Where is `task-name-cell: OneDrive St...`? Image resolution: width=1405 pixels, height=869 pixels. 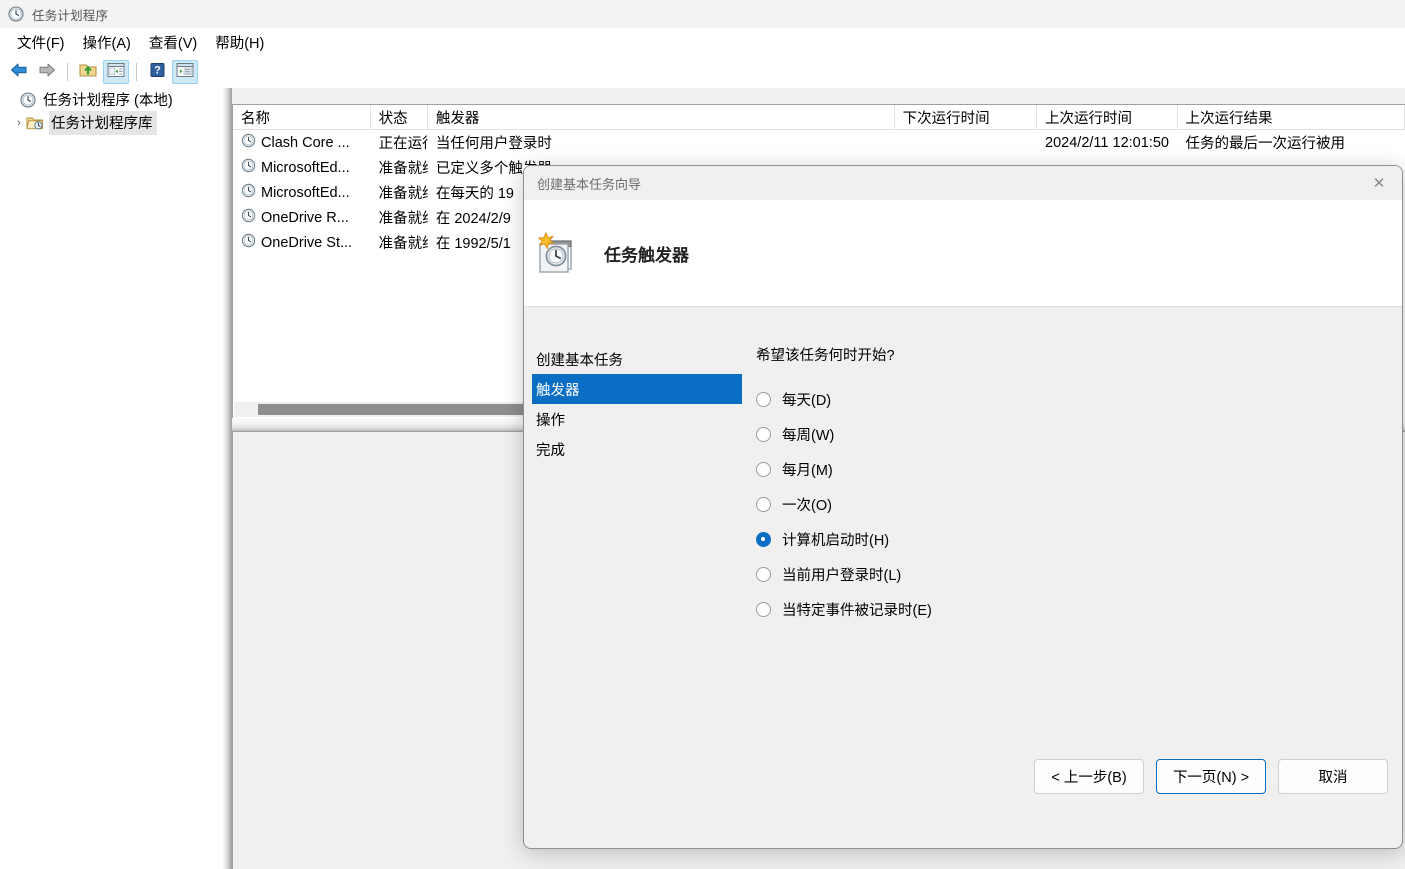 task-name-cell: OneDrive St... is located at coordinates (302, 242).